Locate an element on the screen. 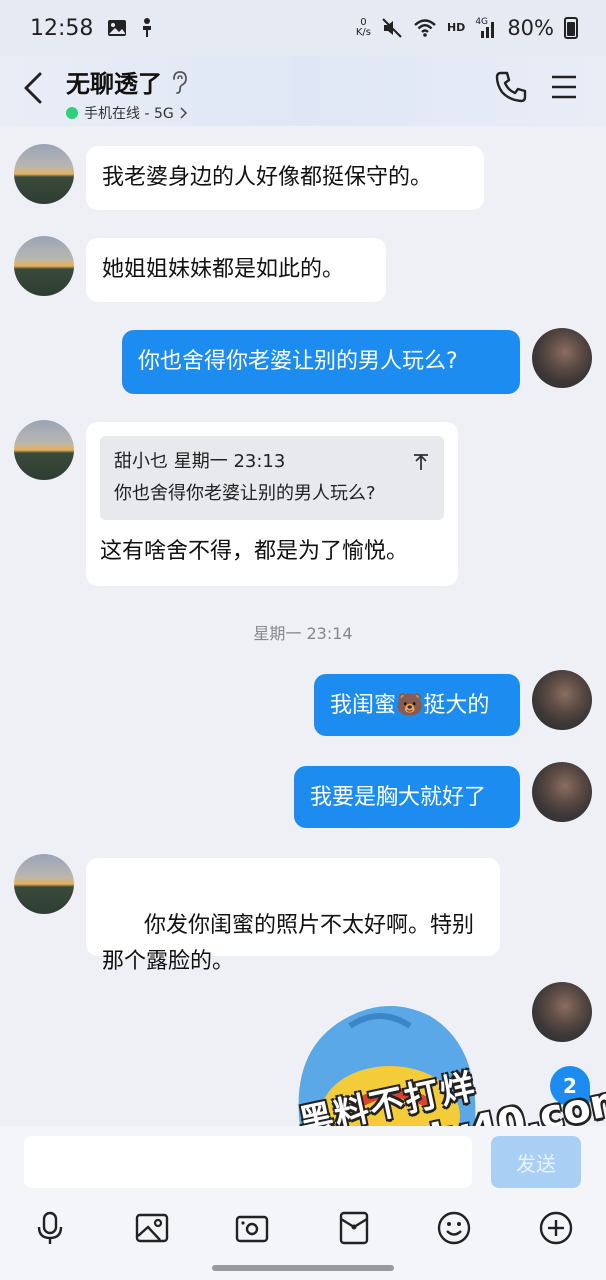 The height and width of the screenshot is (1280, 606). title-area: 无聊透了 手机在线 - 5G is located at coordinates (127, 93).